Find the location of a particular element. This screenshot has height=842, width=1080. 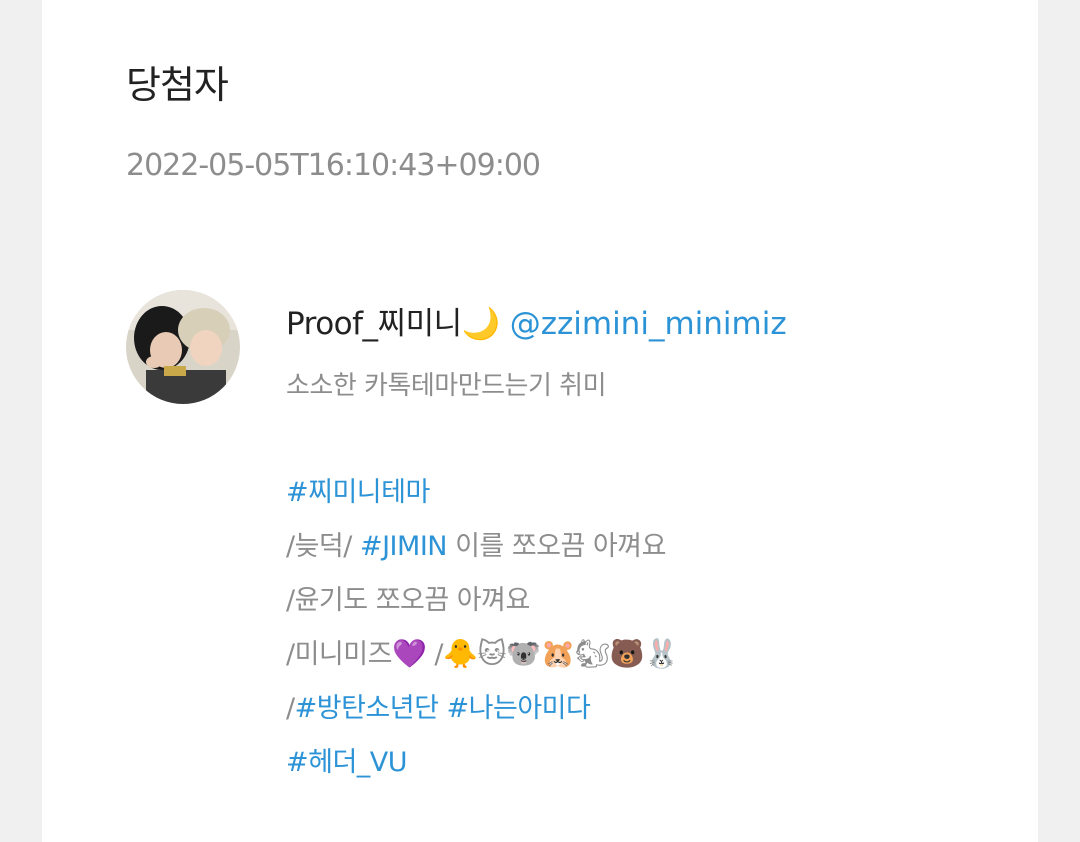

user-handle-link: @zzimini_minimiz is located at coordinates (648, 324).